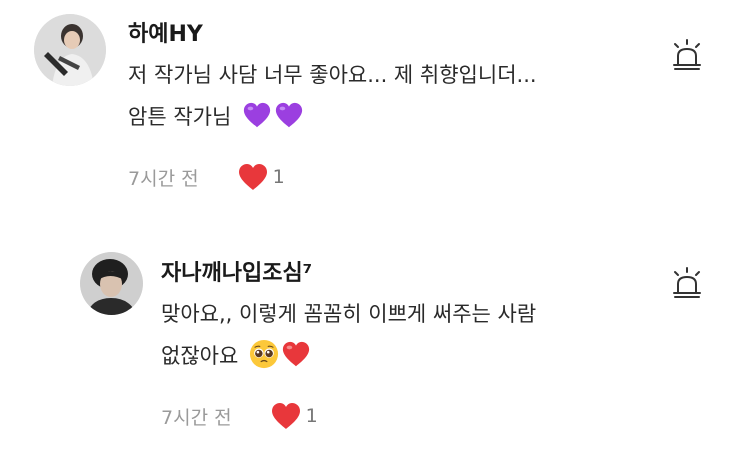 The image size is (750, 454). Describe the element at coordinates (332, 96) in the screenshot. I see `comment-text: 저 작가님 사담 너무 좋아요... 제 취향입니더... 암튼 작가님` at that location.